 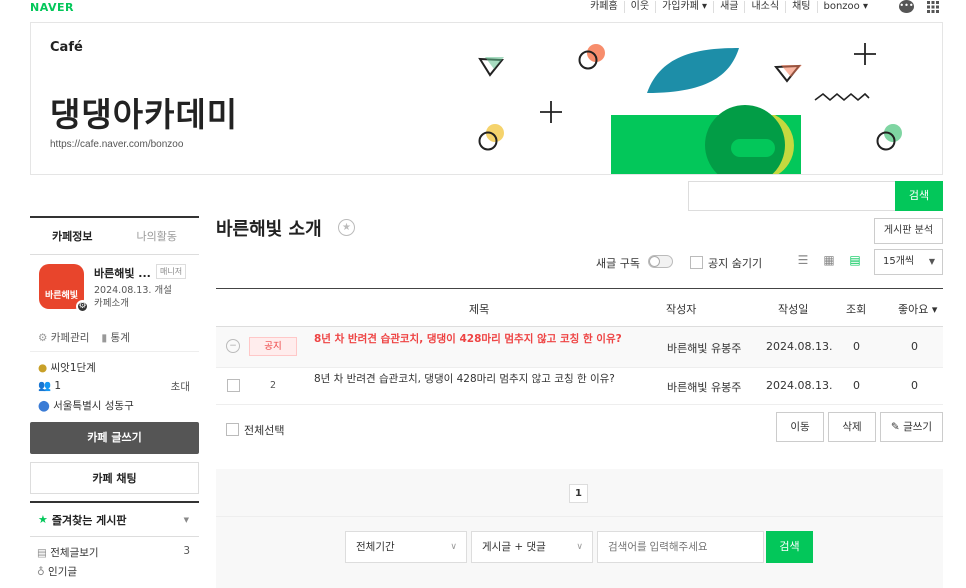 What do you see at coordinates (908, 231) in the screenshot?
I see `board-analysis-button: 게시판 분석` at bounding box center [908, 231].